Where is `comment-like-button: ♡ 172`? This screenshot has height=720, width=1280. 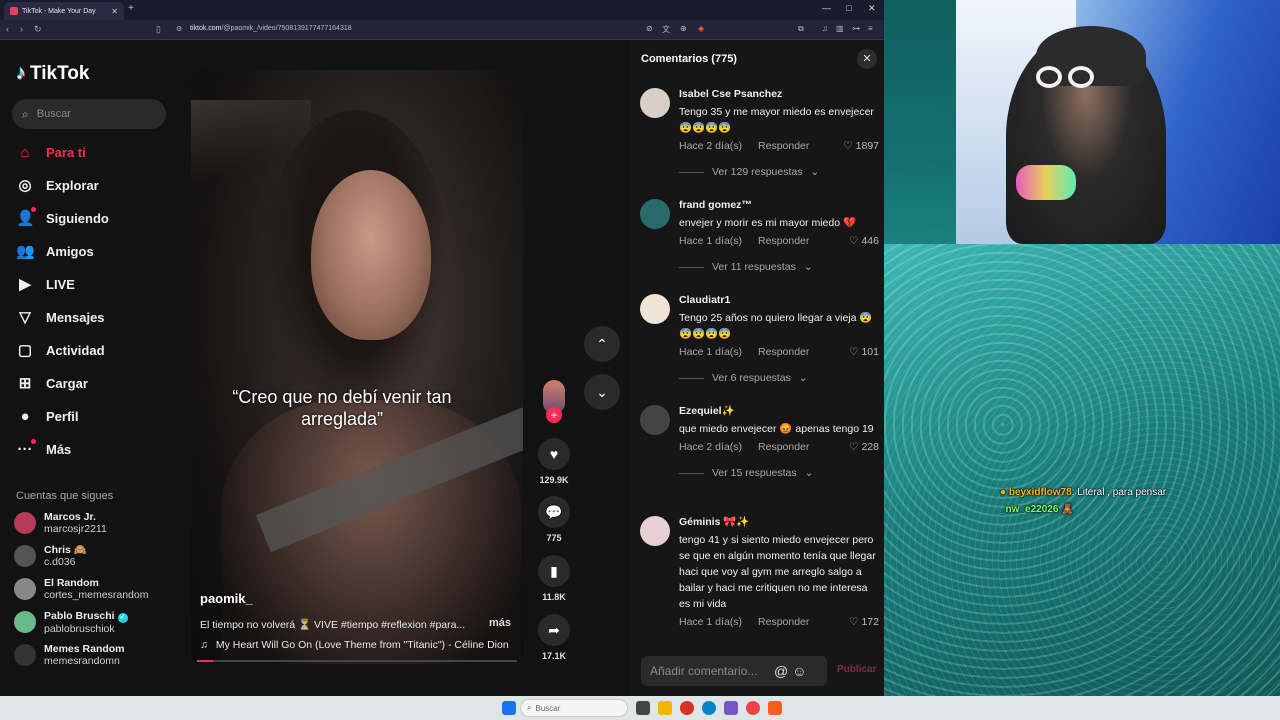 comment-like-button: ♡ 172 is located at coordinates (864, 622).